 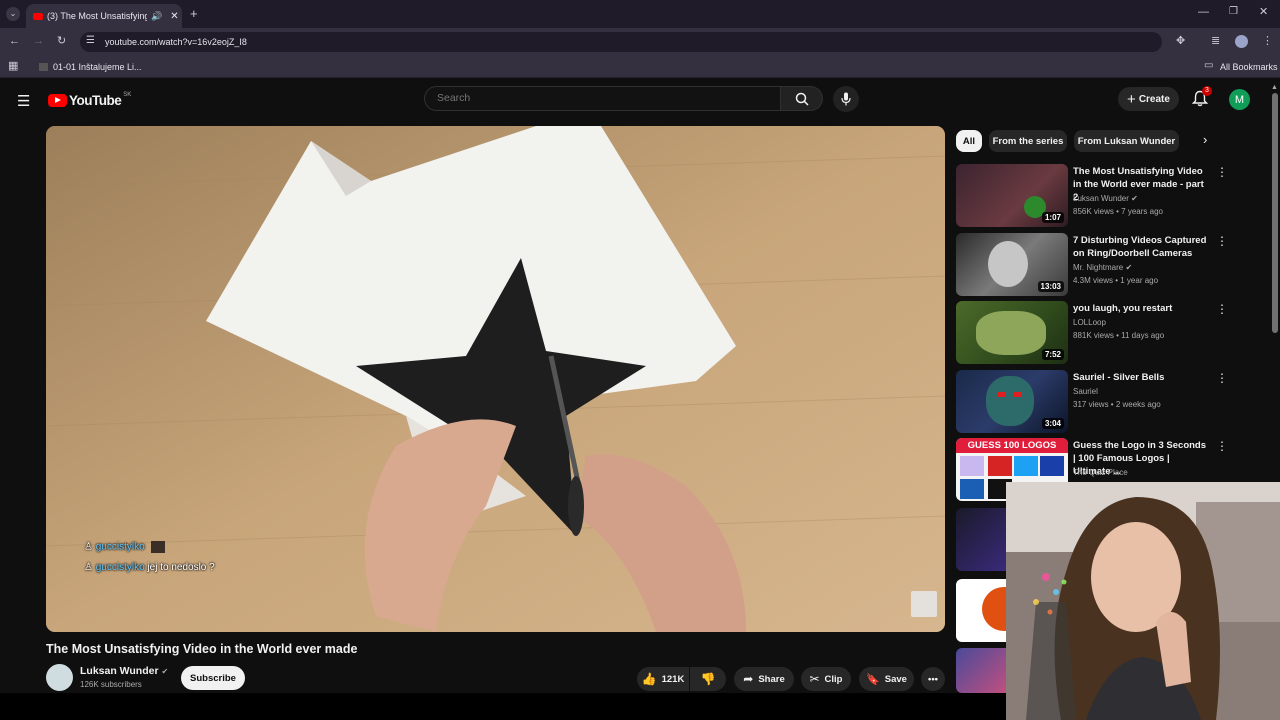 I want to click on voice-search-button, so click(x=846, y=99).